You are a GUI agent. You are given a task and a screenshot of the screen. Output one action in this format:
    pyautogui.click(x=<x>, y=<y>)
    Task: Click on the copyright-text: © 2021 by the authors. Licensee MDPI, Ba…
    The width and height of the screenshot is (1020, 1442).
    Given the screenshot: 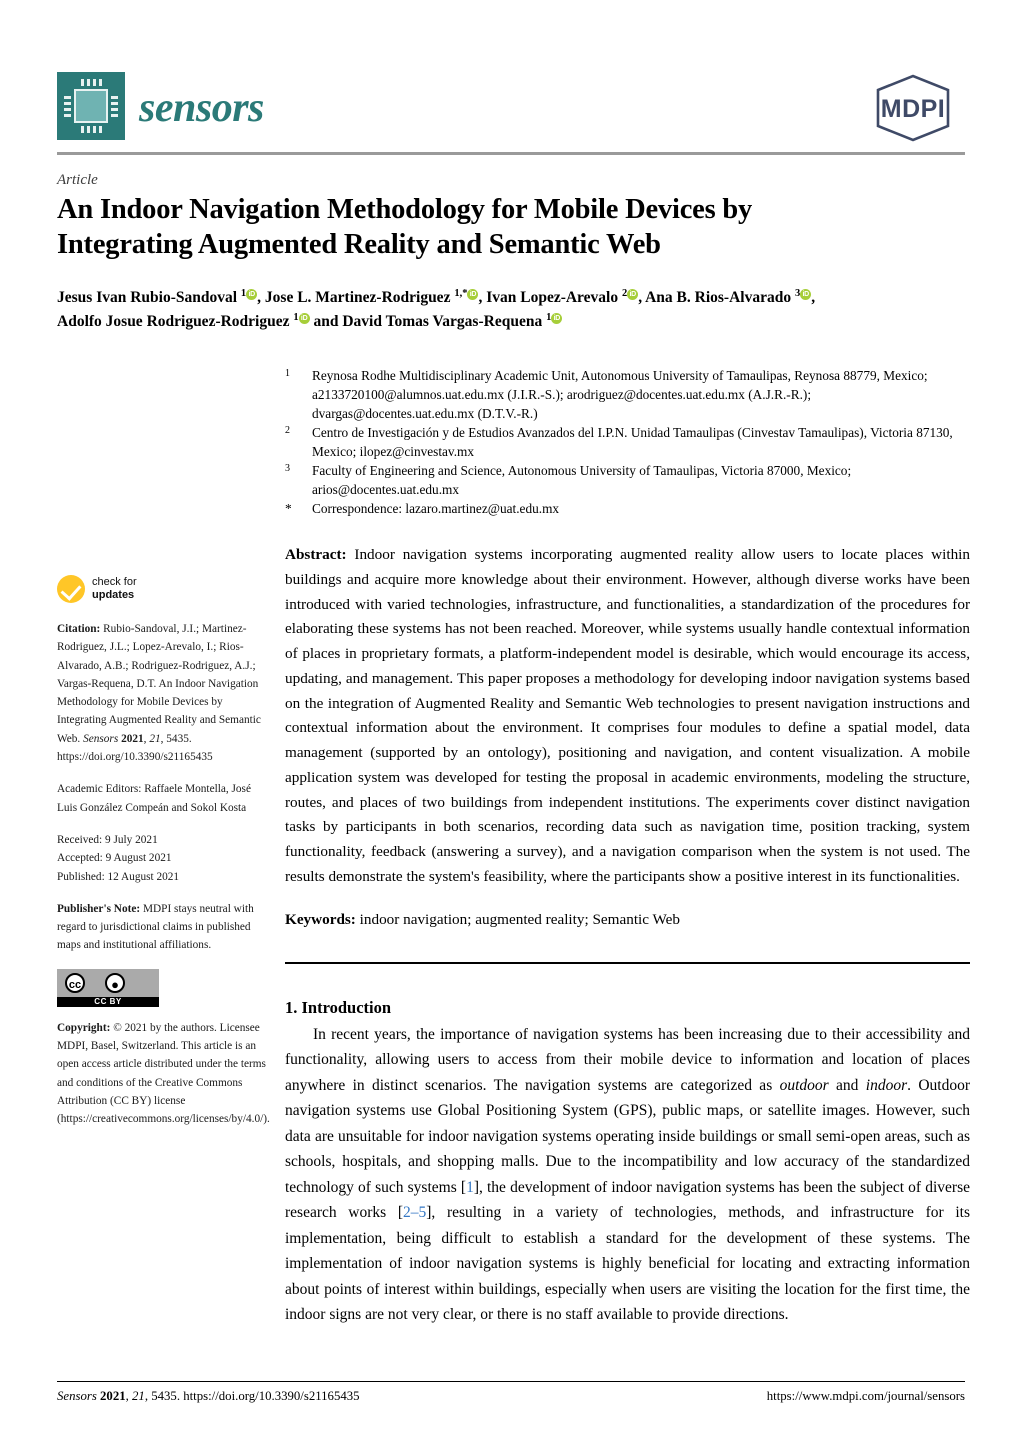 What is the action you would take?
    pyautogui.click(x=163, y=1073)
    